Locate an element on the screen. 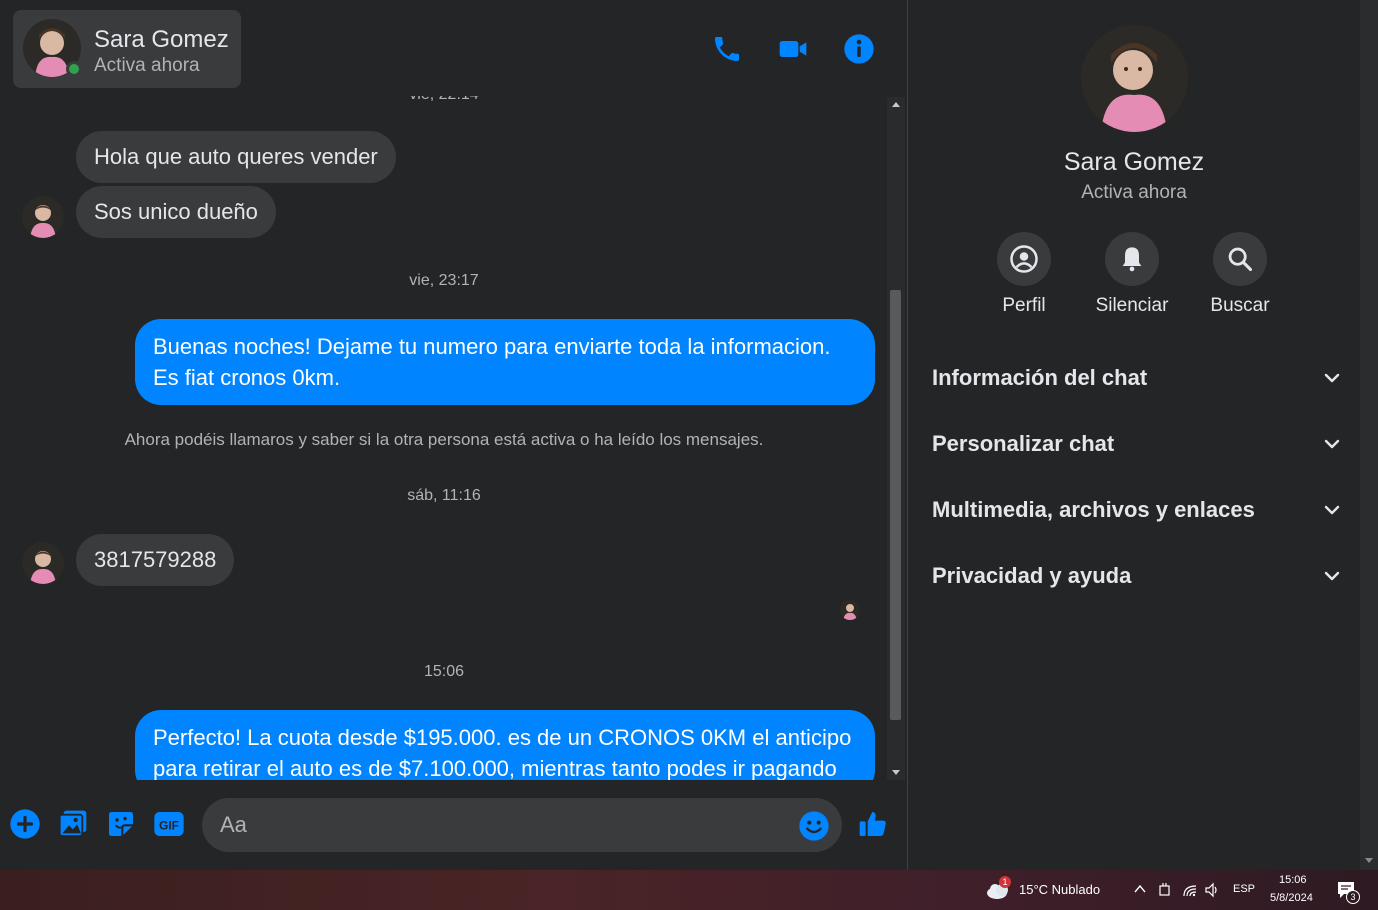 The height and width of the screenshot is (910, 1378). timestamp: vie, 22:14 is located at coordinates (444, 100).